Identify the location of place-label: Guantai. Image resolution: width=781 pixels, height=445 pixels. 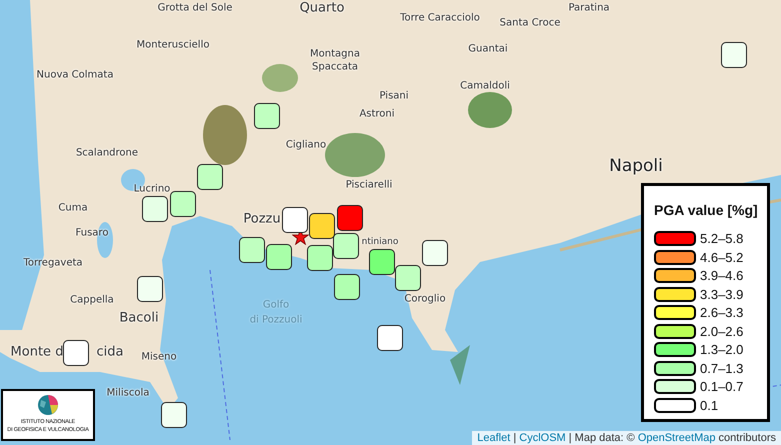
(488, 49).